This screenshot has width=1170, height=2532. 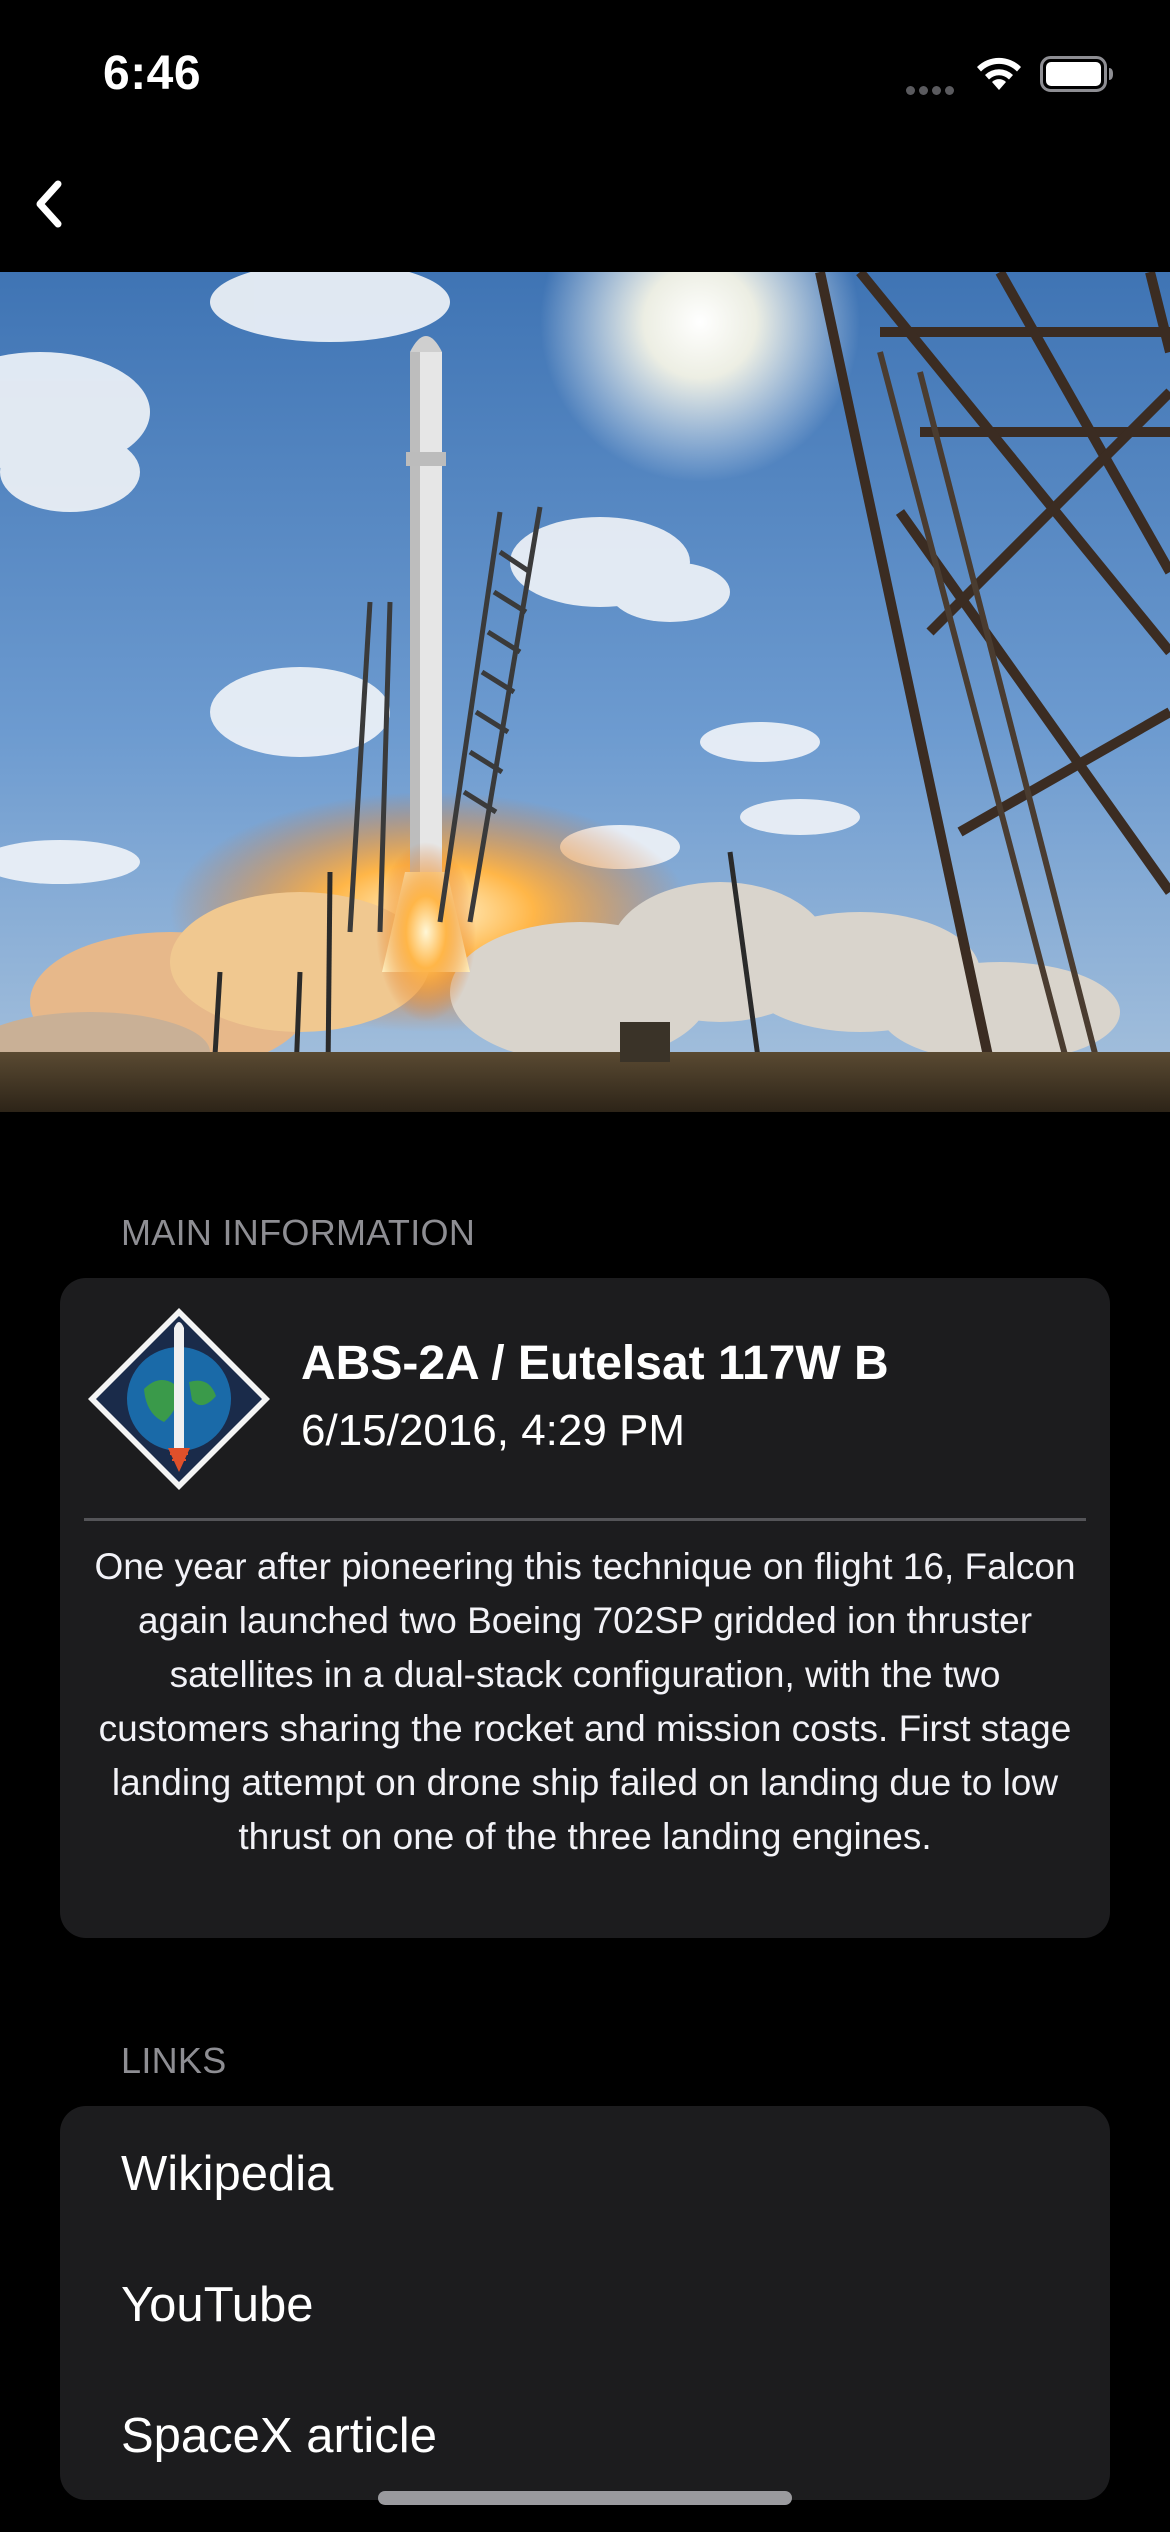 I want to click on main-information-header: MAIN INFORMATION, so click(x=298, y=1232).